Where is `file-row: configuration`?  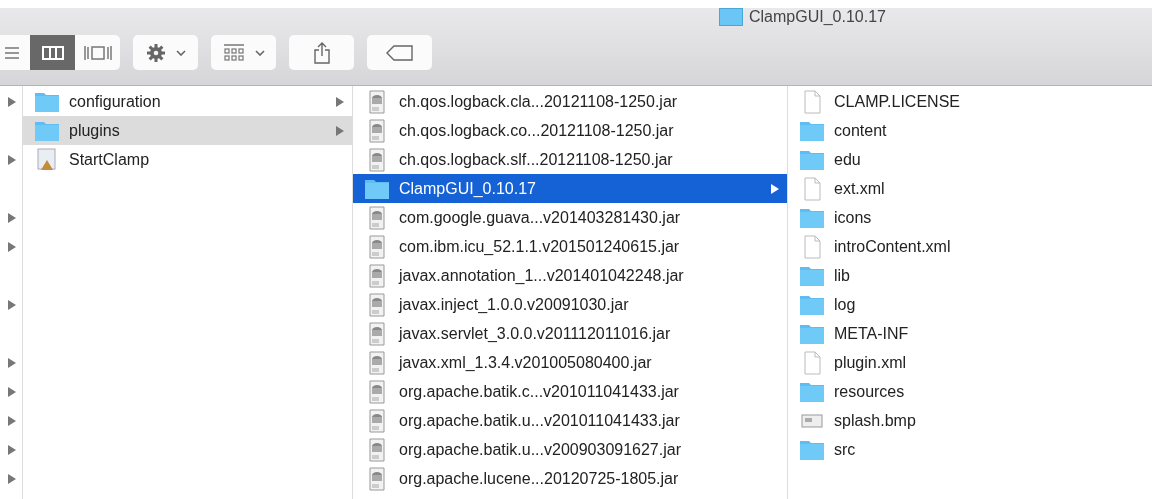
file-row: configuration is located at coordinates (187, 101).